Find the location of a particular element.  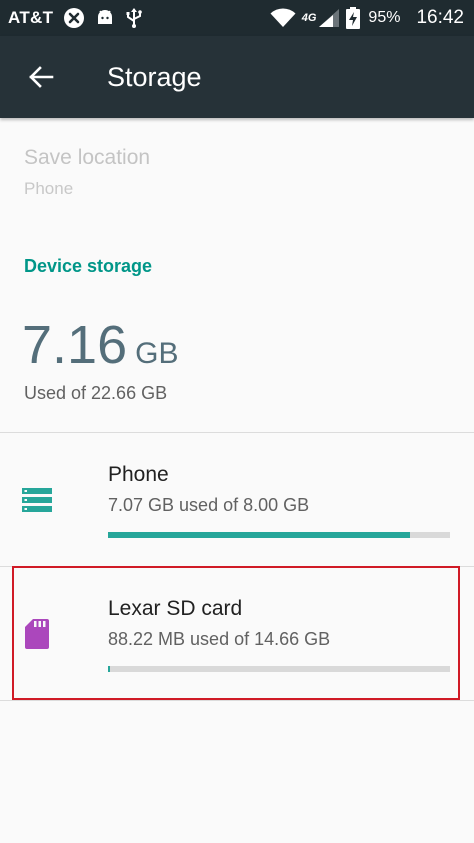

volume-title: Phone is located at coordinates (138, 474).